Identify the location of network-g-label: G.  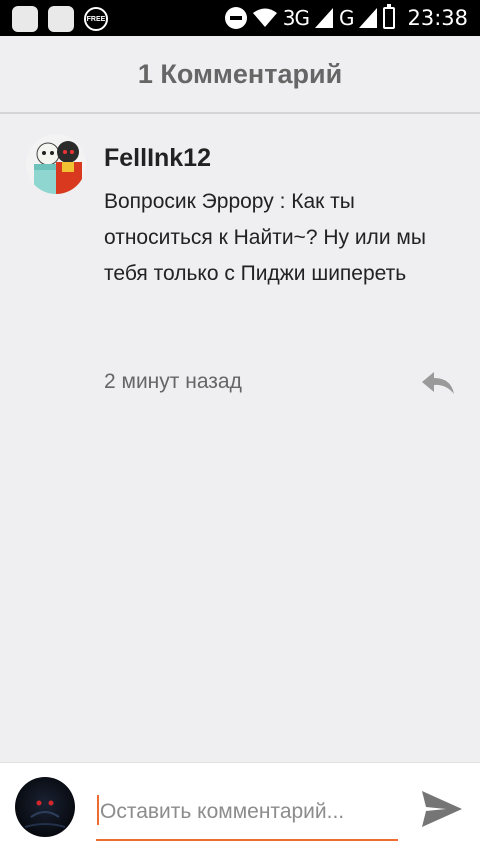
(346, 18).